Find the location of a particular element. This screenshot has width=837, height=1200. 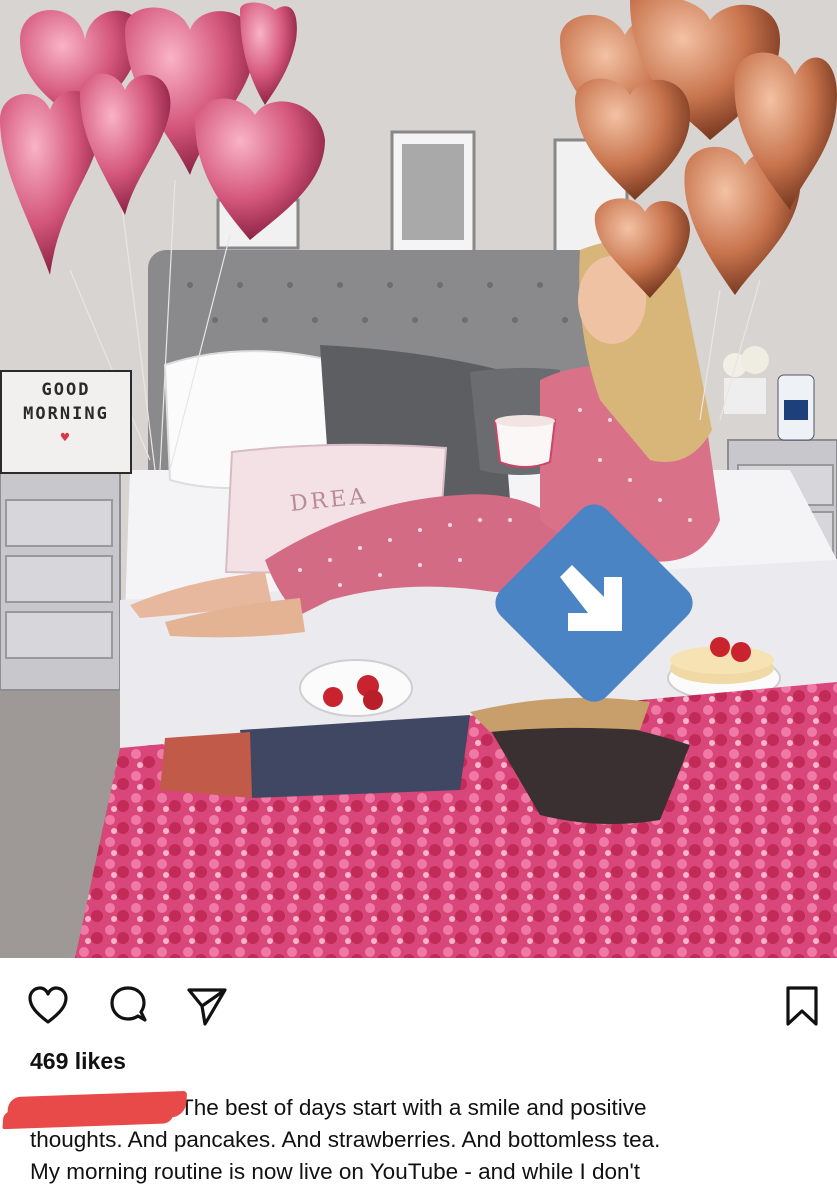

good-morning-lightbox-sign: GOOD MORNING ♥ is located at coordinates (66, 422).